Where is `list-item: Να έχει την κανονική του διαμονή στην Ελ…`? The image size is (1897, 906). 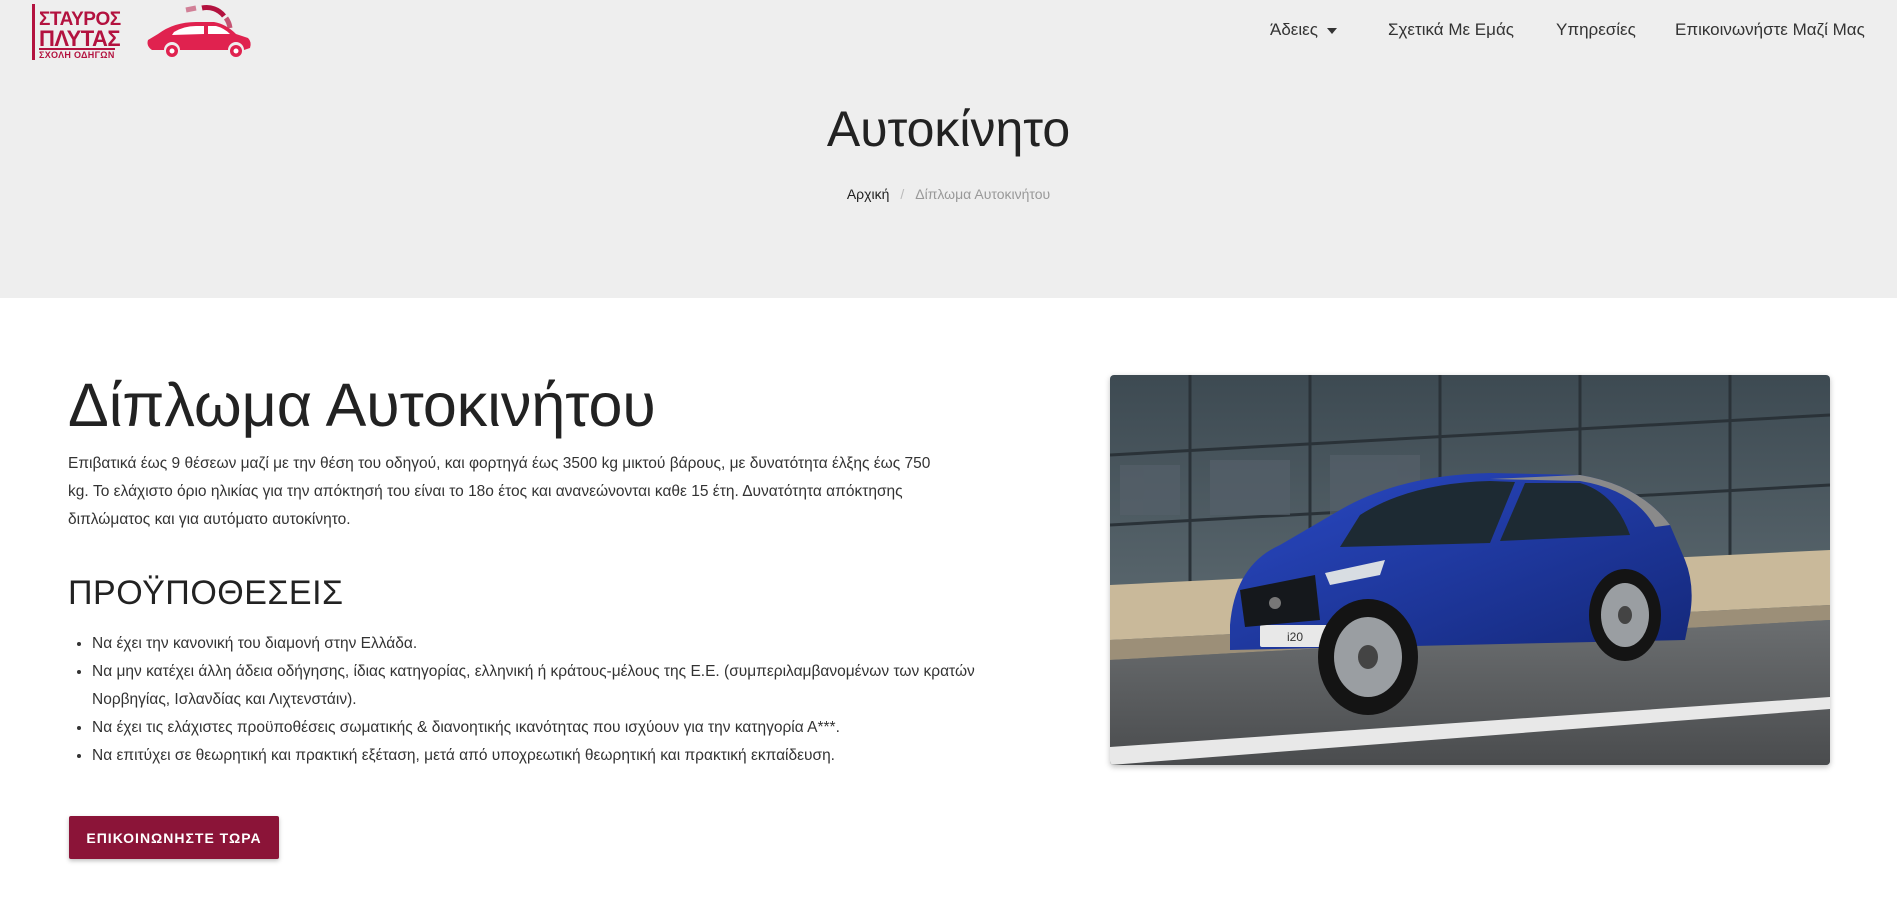 list-item: Να έχει την κανονική του διαμονή στην Ελ… is located at coordinates (542, 644).